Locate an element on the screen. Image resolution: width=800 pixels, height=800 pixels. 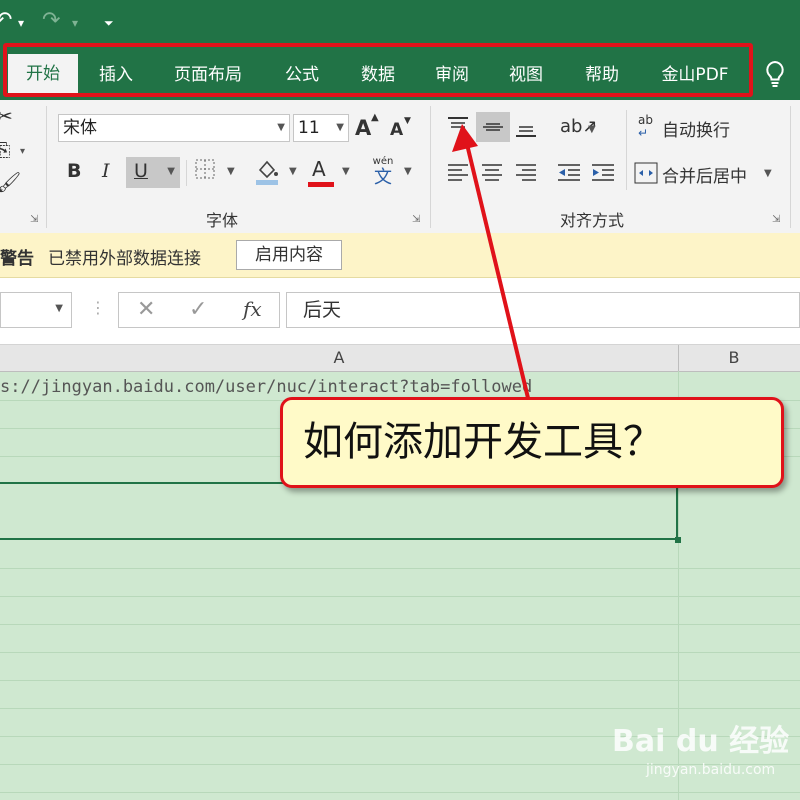
column-header-b: B is located at coordinates (734, 358).